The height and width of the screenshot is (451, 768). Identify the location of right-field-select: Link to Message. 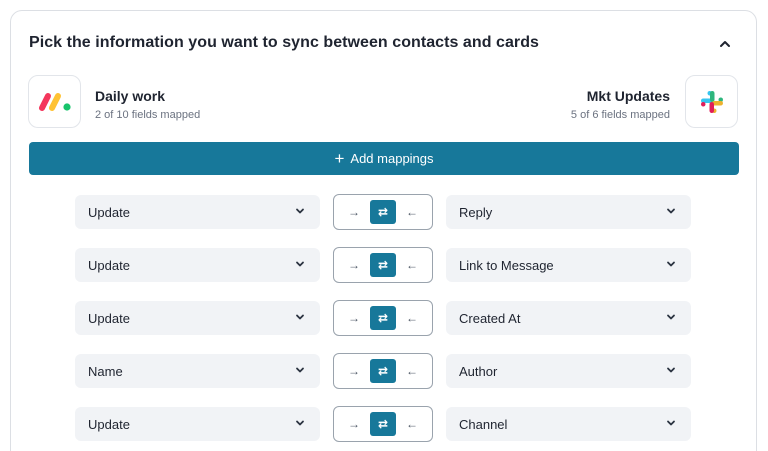
(568, 265).